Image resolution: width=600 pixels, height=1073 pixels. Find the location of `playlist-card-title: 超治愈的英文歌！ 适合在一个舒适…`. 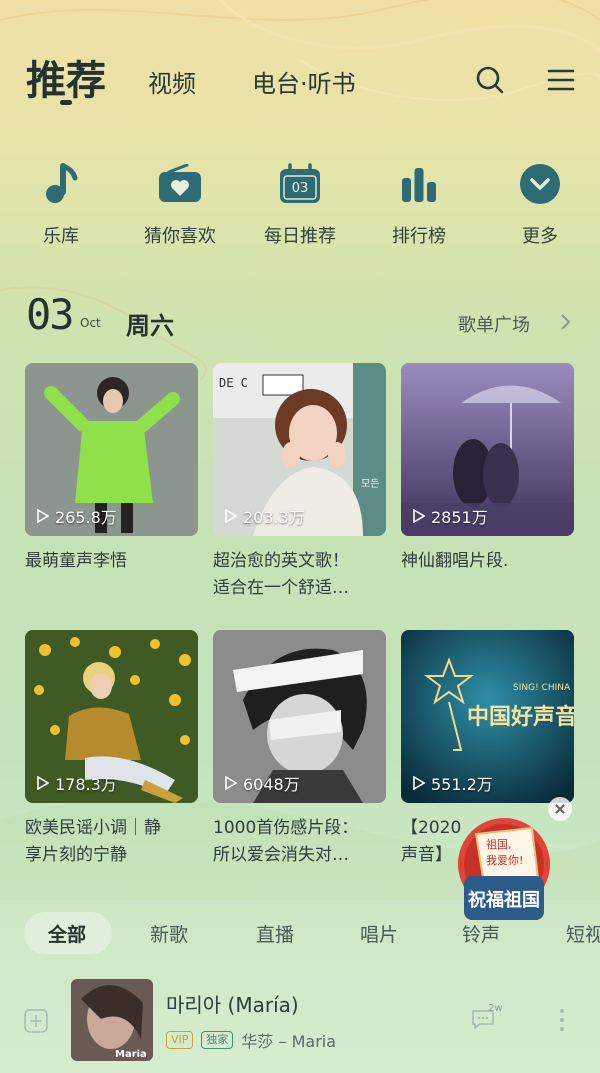

playlist-card-title: 超治愈的英文歌！ 适合在一个舒适… is located at coordinates (303, 575).